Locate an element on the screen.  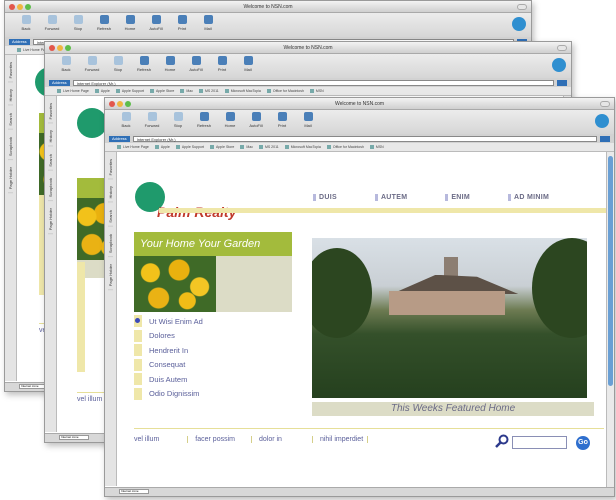
featured-home-image is located at coordinates (449, 318).